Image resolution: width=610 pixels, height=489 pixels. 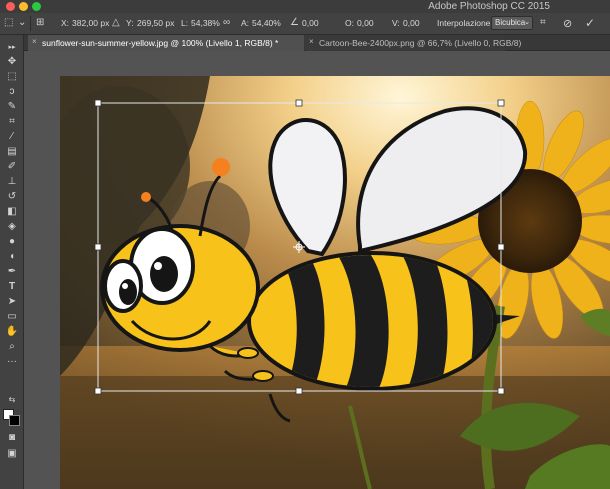 I want to click on y-field: 269,50 px, so click(x=155, y=23).